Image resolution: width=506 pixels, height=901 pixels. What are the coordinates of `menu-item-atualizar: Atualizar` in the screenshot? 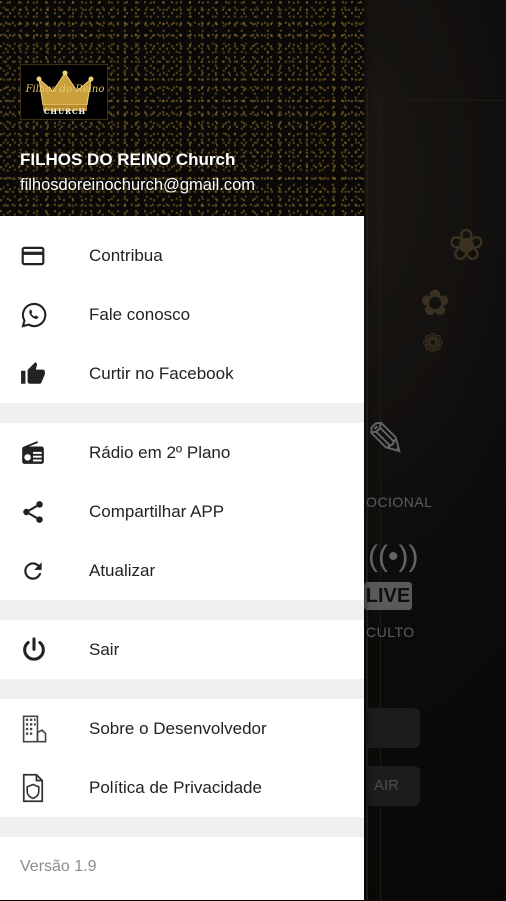 It's located at (182, 570).